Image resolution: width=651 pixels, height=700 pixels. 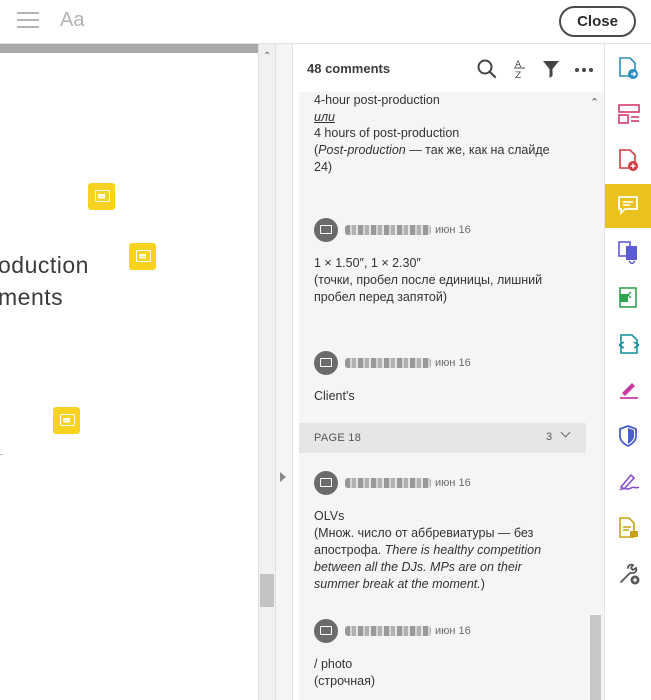 What do you see at coordinates (325, 22) in the screenshot?
I see `top-toolbar: Aa Close` at bounding box center [325, 22].